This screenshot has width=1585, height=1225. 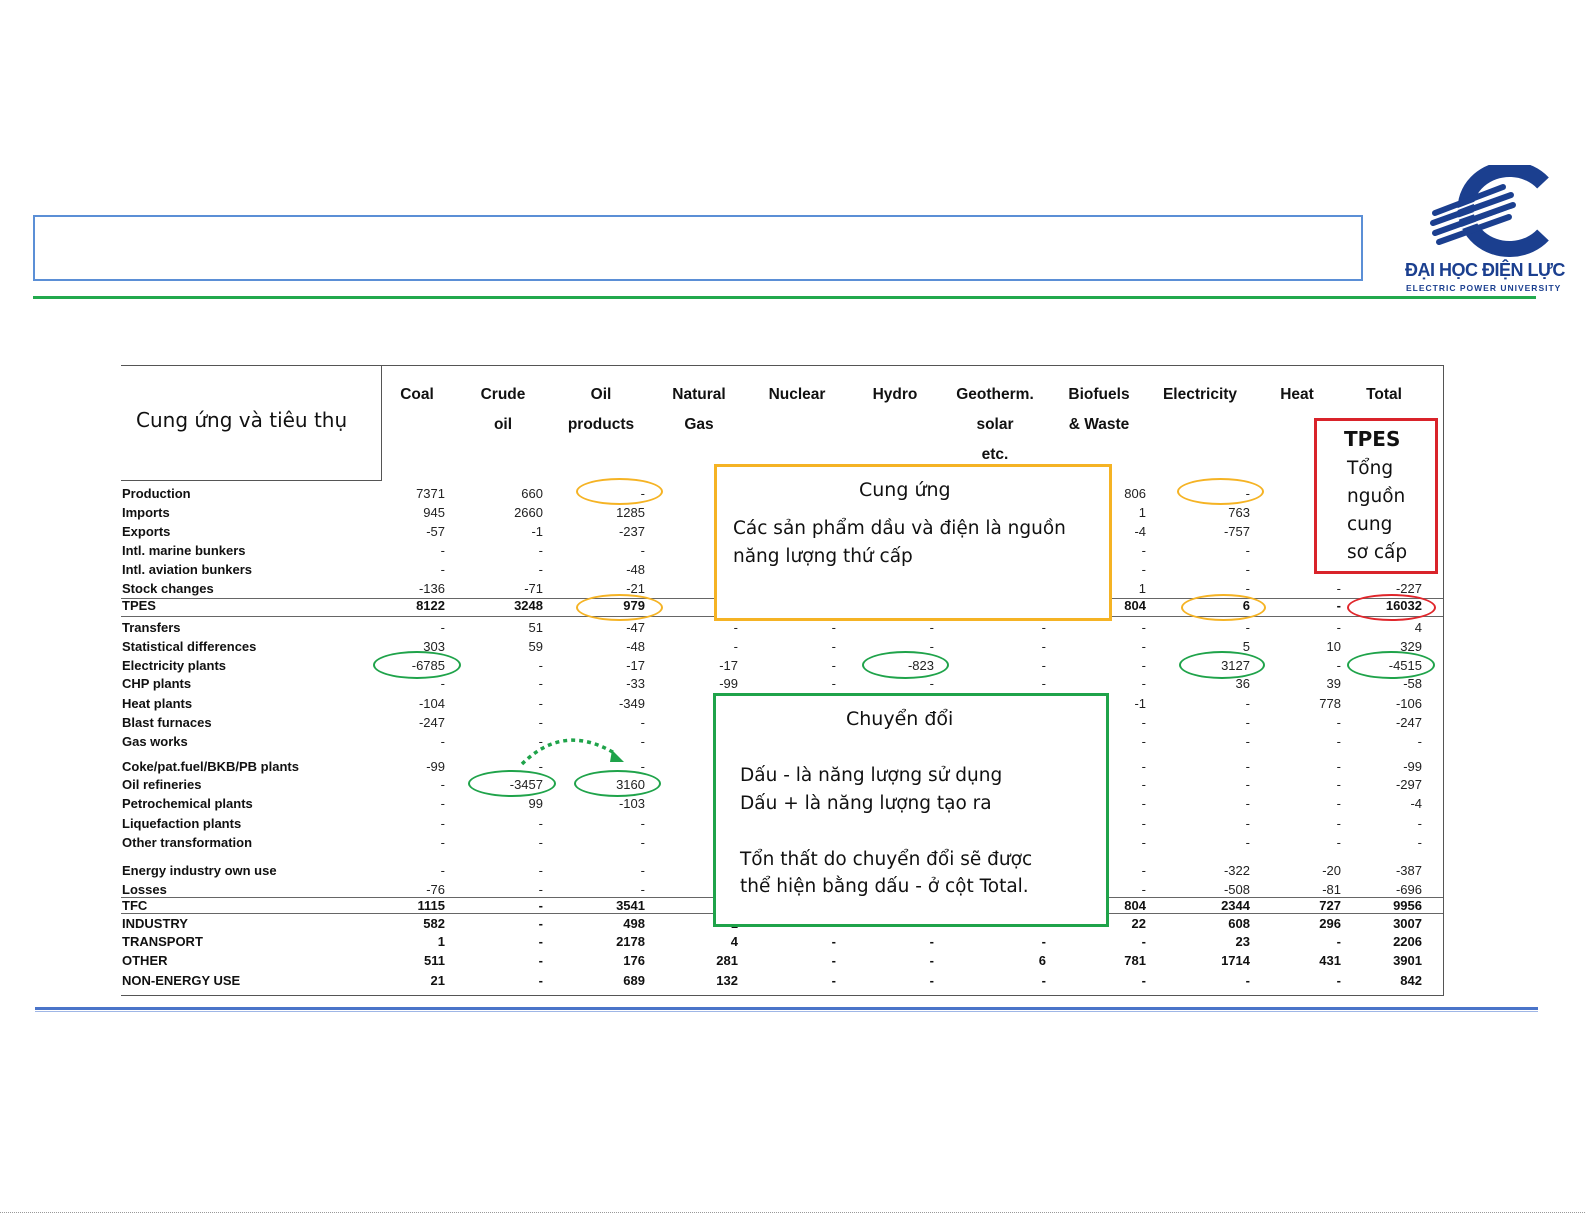 I want to click on table-cell: 608, so click(x=1239, y=923).